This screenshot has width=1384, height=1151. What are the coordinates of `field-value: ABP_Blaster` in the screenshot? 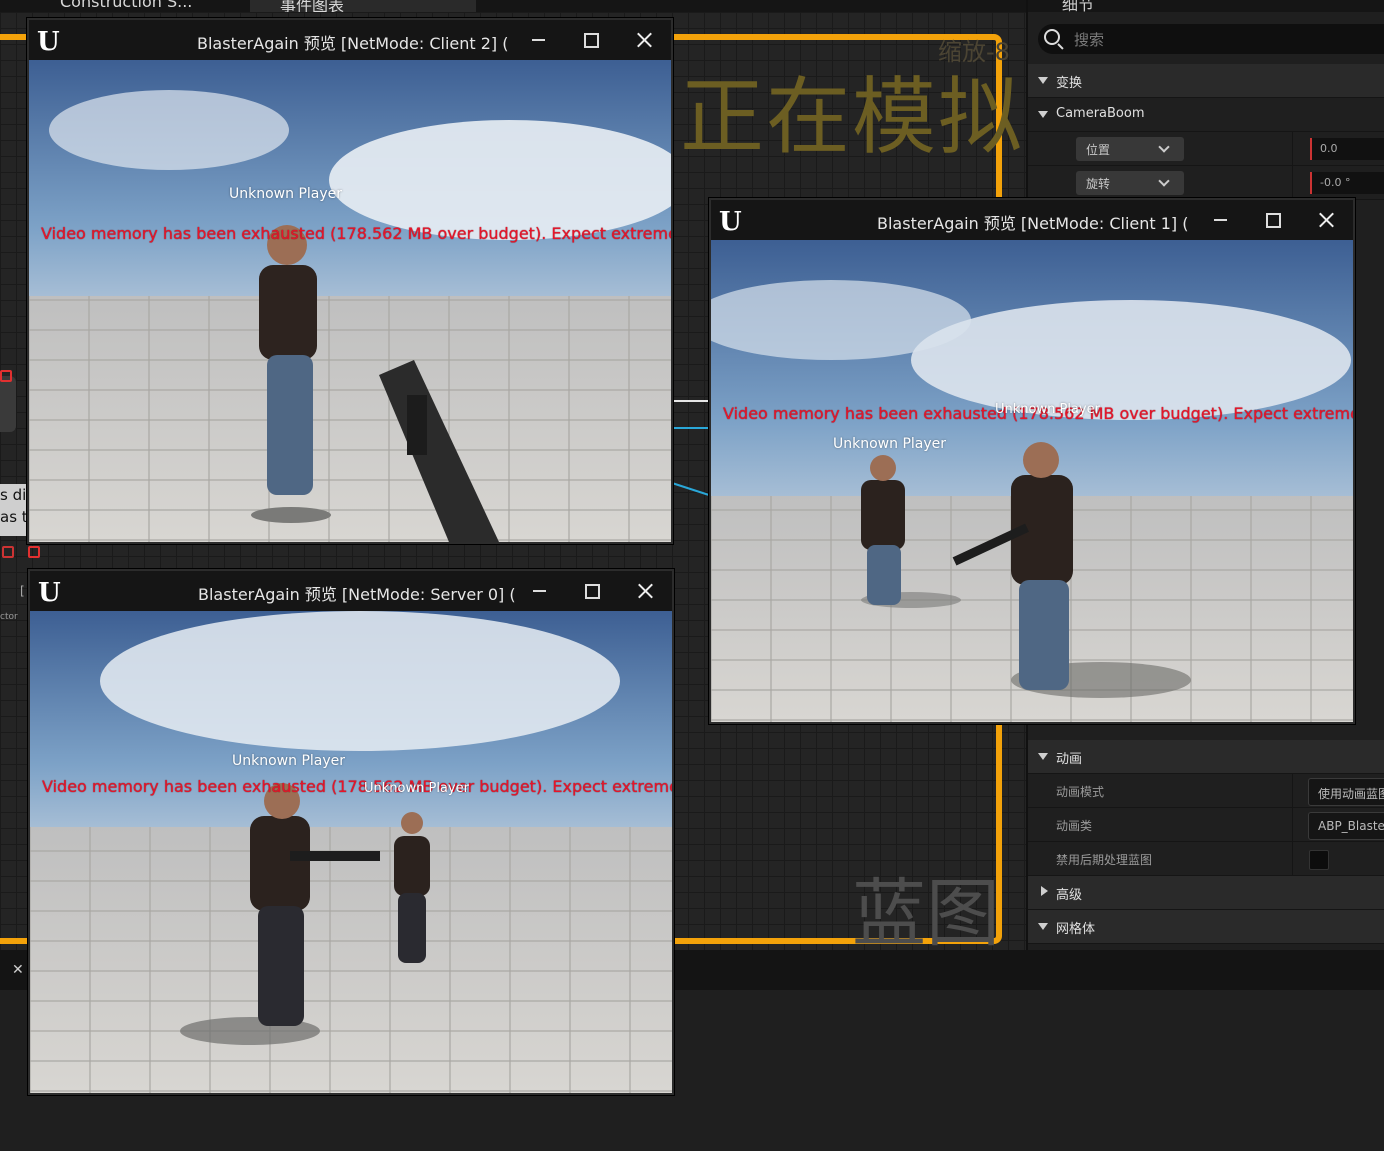 It's located at (1351, 826).